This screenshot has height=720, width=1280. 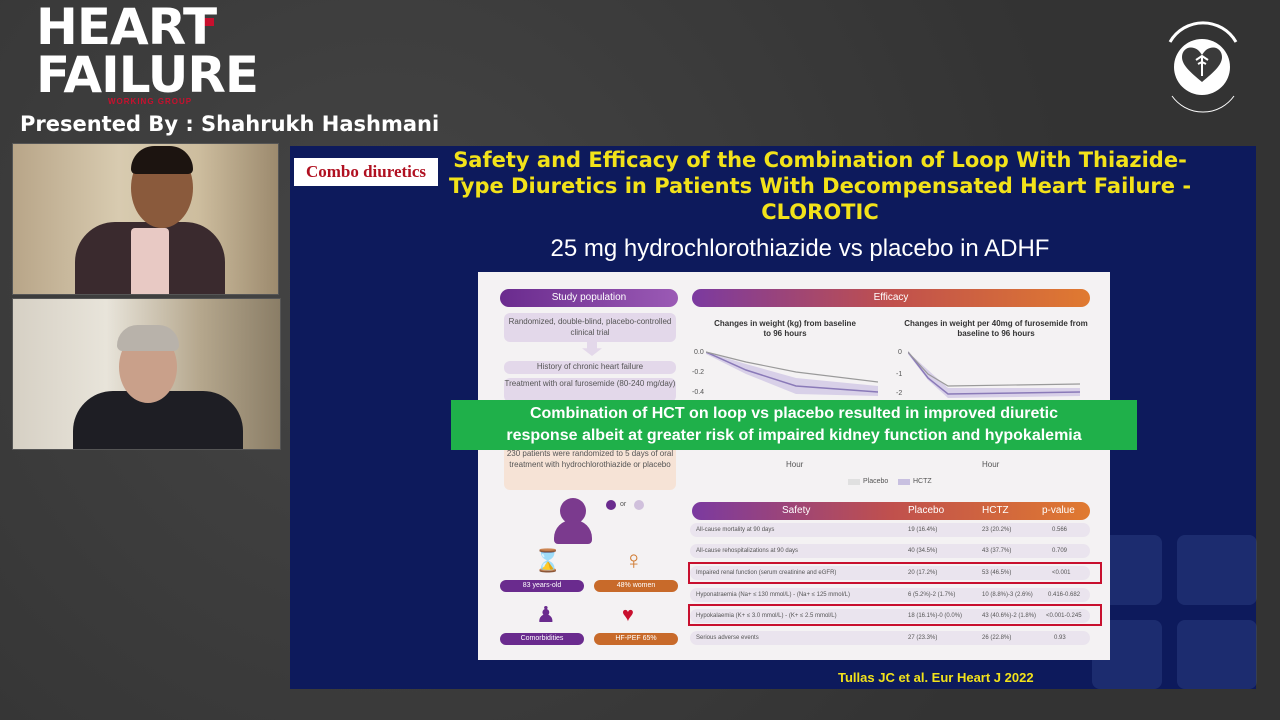 I want to click on row-label: Serious adverse events, so click(x=727, y=638).